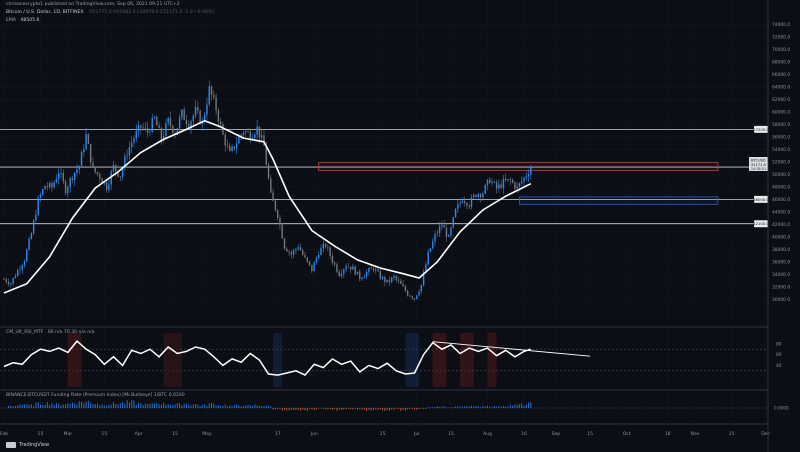 The width and height of the screenshot is (800, 452). I want to click on time-tick-label: 17, so click(278, 434).